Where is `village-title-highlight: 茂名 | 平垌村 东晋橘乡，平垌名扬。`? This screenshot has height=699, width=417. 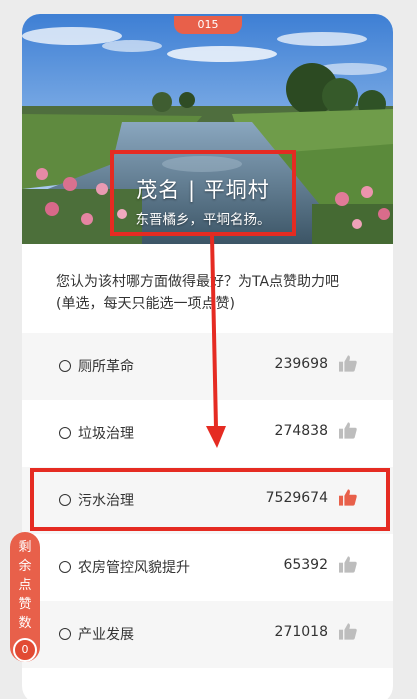
village-title-highlight: 茂名 | 平垌村 东晋橘乡，平垌名扬。 is located at coordinates (203, 193).